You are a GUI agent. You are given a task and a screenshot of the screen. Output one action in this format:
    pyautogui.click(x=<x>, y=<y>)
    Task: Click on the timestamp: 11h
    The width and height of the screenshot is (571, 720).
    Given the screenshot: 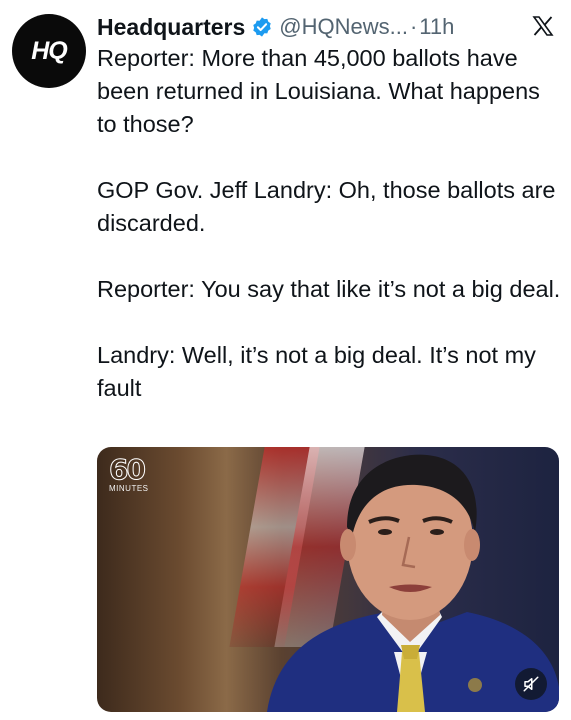 What is the action you would take?
    pyautogui.click(x=436, y=27)
    